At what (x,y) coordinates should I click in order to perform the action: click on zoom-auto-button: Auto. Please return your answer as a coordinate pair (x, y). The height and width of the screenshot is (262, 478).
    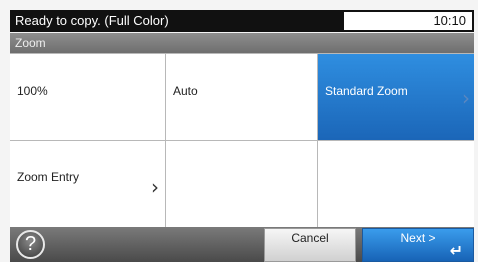
    Looking at the image, I should click on (242, 97).